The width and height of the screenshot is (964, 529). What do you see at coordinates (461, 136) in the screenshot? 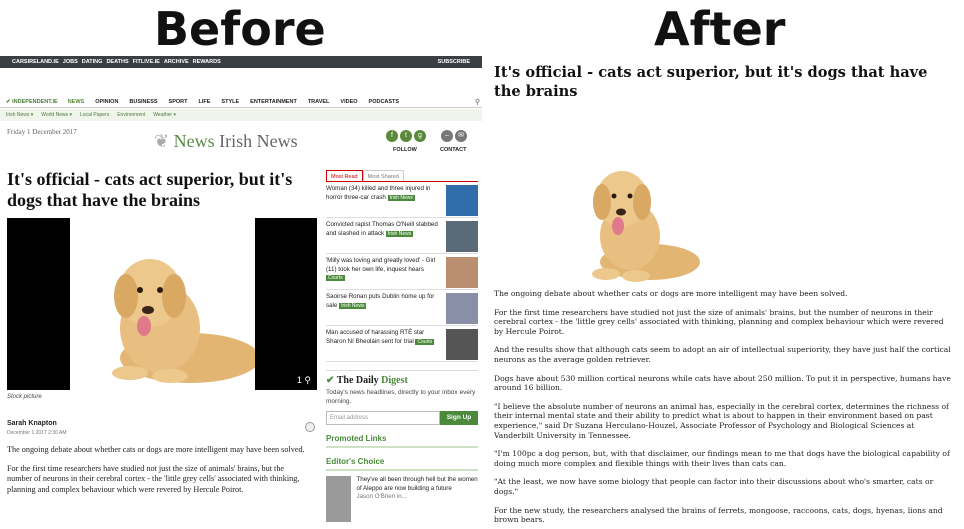
I see `mail-icon: ✉` at bounding box center [461, 136].